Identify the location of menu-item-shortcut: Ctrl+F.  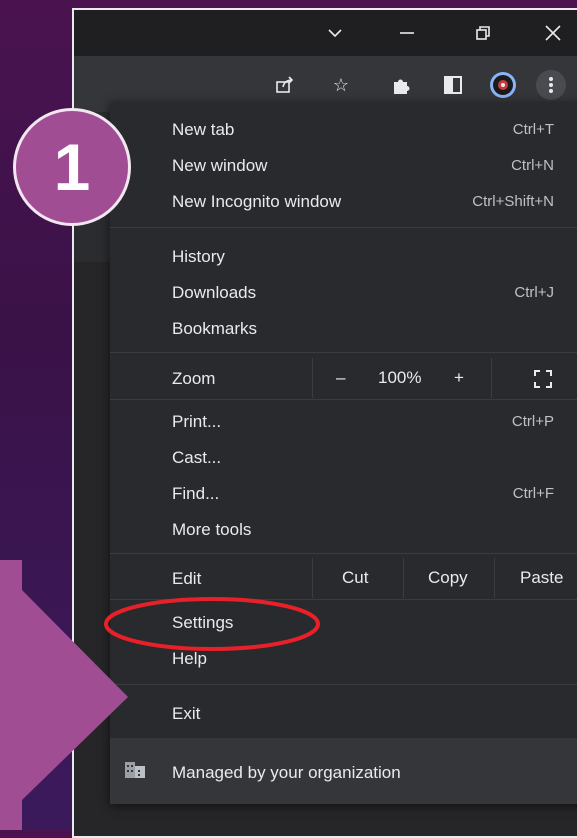
(533, 493).